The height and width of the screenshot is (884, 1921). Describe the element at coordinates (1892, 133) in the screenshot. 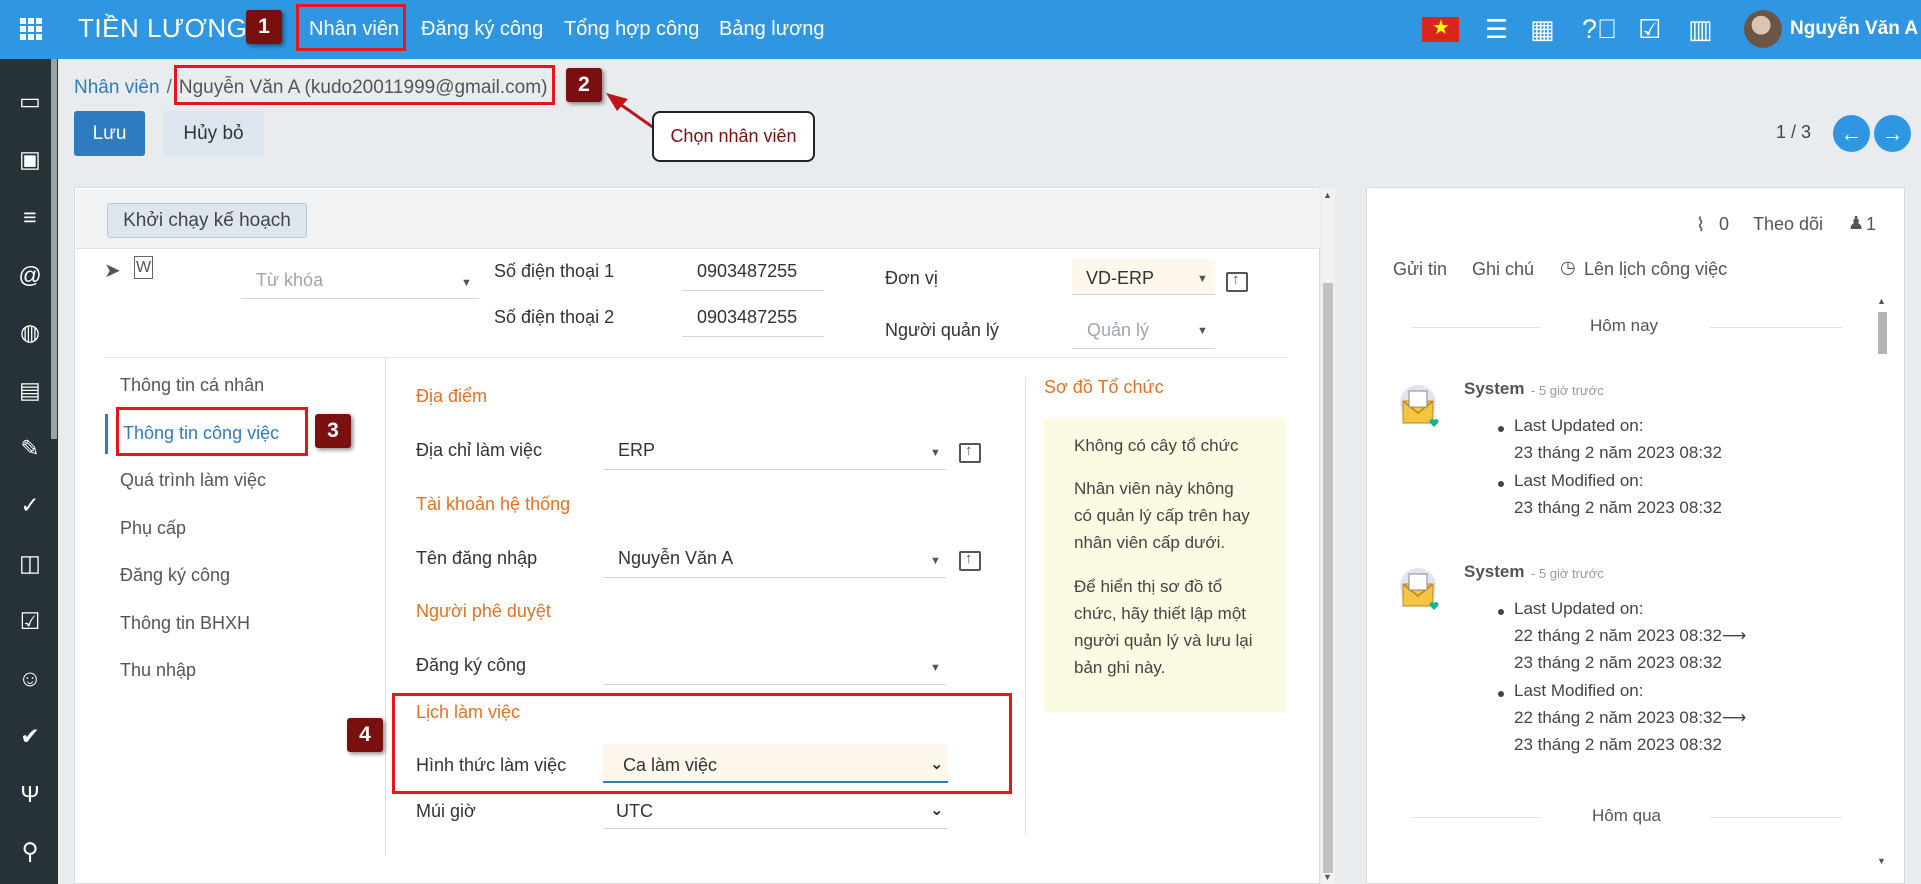

I see `pager-next-button: →` at that location.